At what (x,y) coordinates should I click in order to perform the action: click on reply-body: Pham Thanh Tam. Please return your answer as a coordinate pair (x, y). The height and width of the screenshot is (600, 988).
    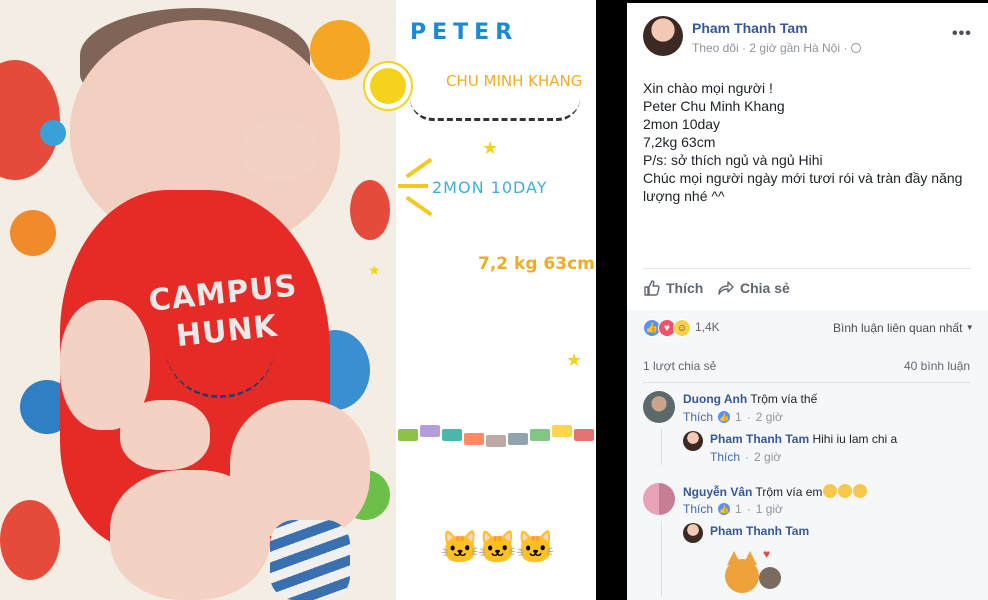
    Looking at the image, I should click on (759, 531).